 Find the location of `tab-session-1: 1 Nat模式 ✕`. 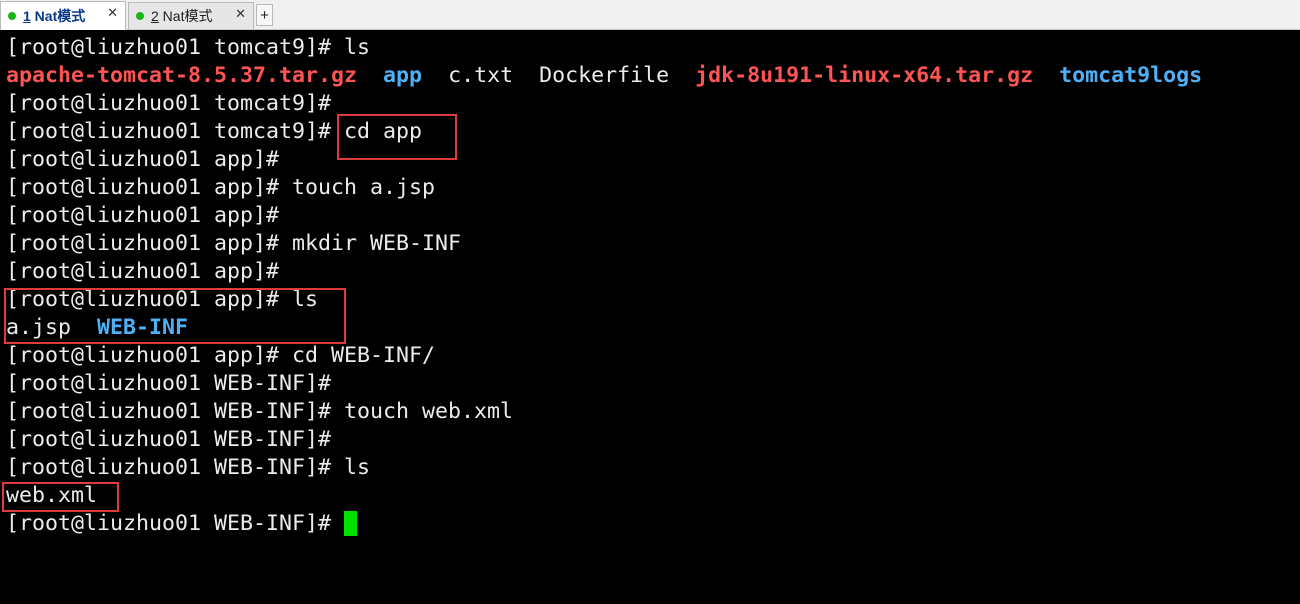

tab-session-1: 1 Nat模式 ✕ is located at coordinates (63, 15).